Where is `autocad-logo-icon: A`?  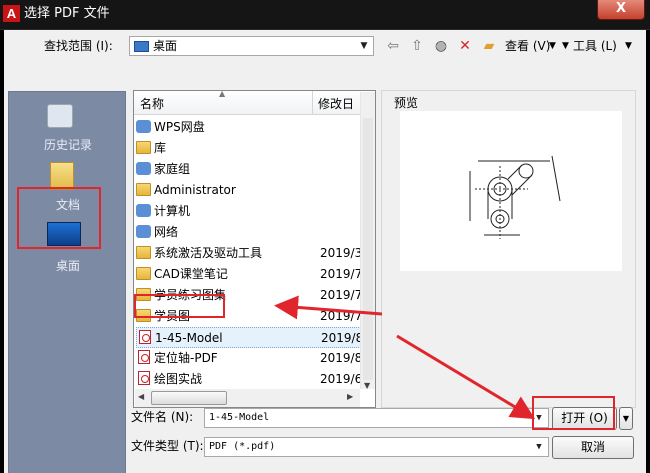
autocad-logo-icon: A is located at coordinates (11, 13).